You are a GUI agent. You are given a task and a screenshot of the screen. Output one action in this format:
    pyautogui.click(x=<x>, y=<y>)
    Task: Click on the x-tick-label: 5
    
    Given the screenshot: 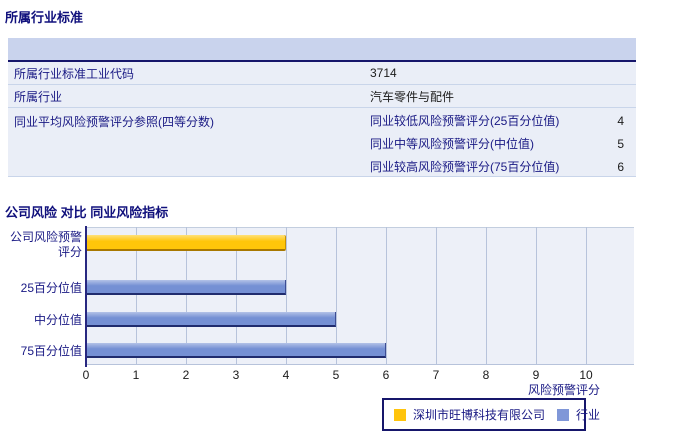 What is the action you would take?
    pyautogui.click(x=336, y=375)
    